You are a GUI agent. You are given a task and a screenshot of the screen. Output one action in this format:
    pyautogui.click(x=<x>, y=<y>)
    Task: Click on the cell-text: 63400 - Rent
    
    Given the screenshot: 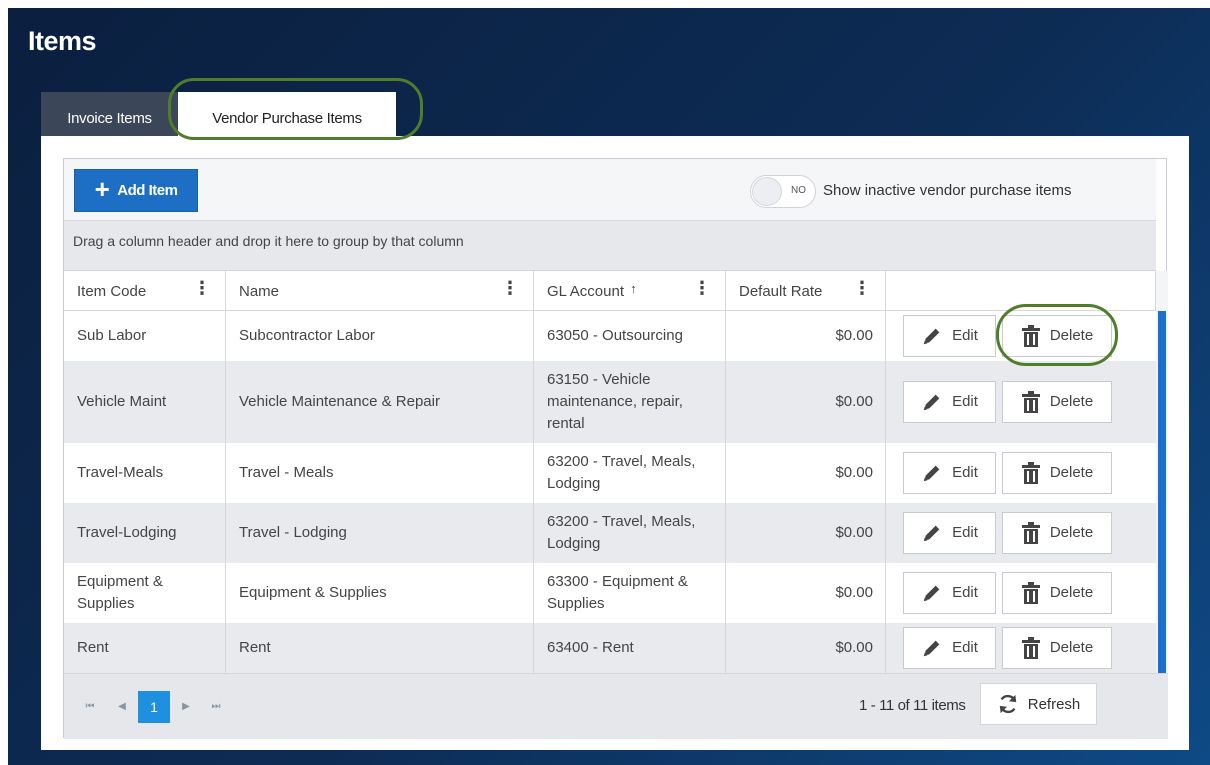 What is the action you would take?
    pyautogui.click(x=590, y=647)
    